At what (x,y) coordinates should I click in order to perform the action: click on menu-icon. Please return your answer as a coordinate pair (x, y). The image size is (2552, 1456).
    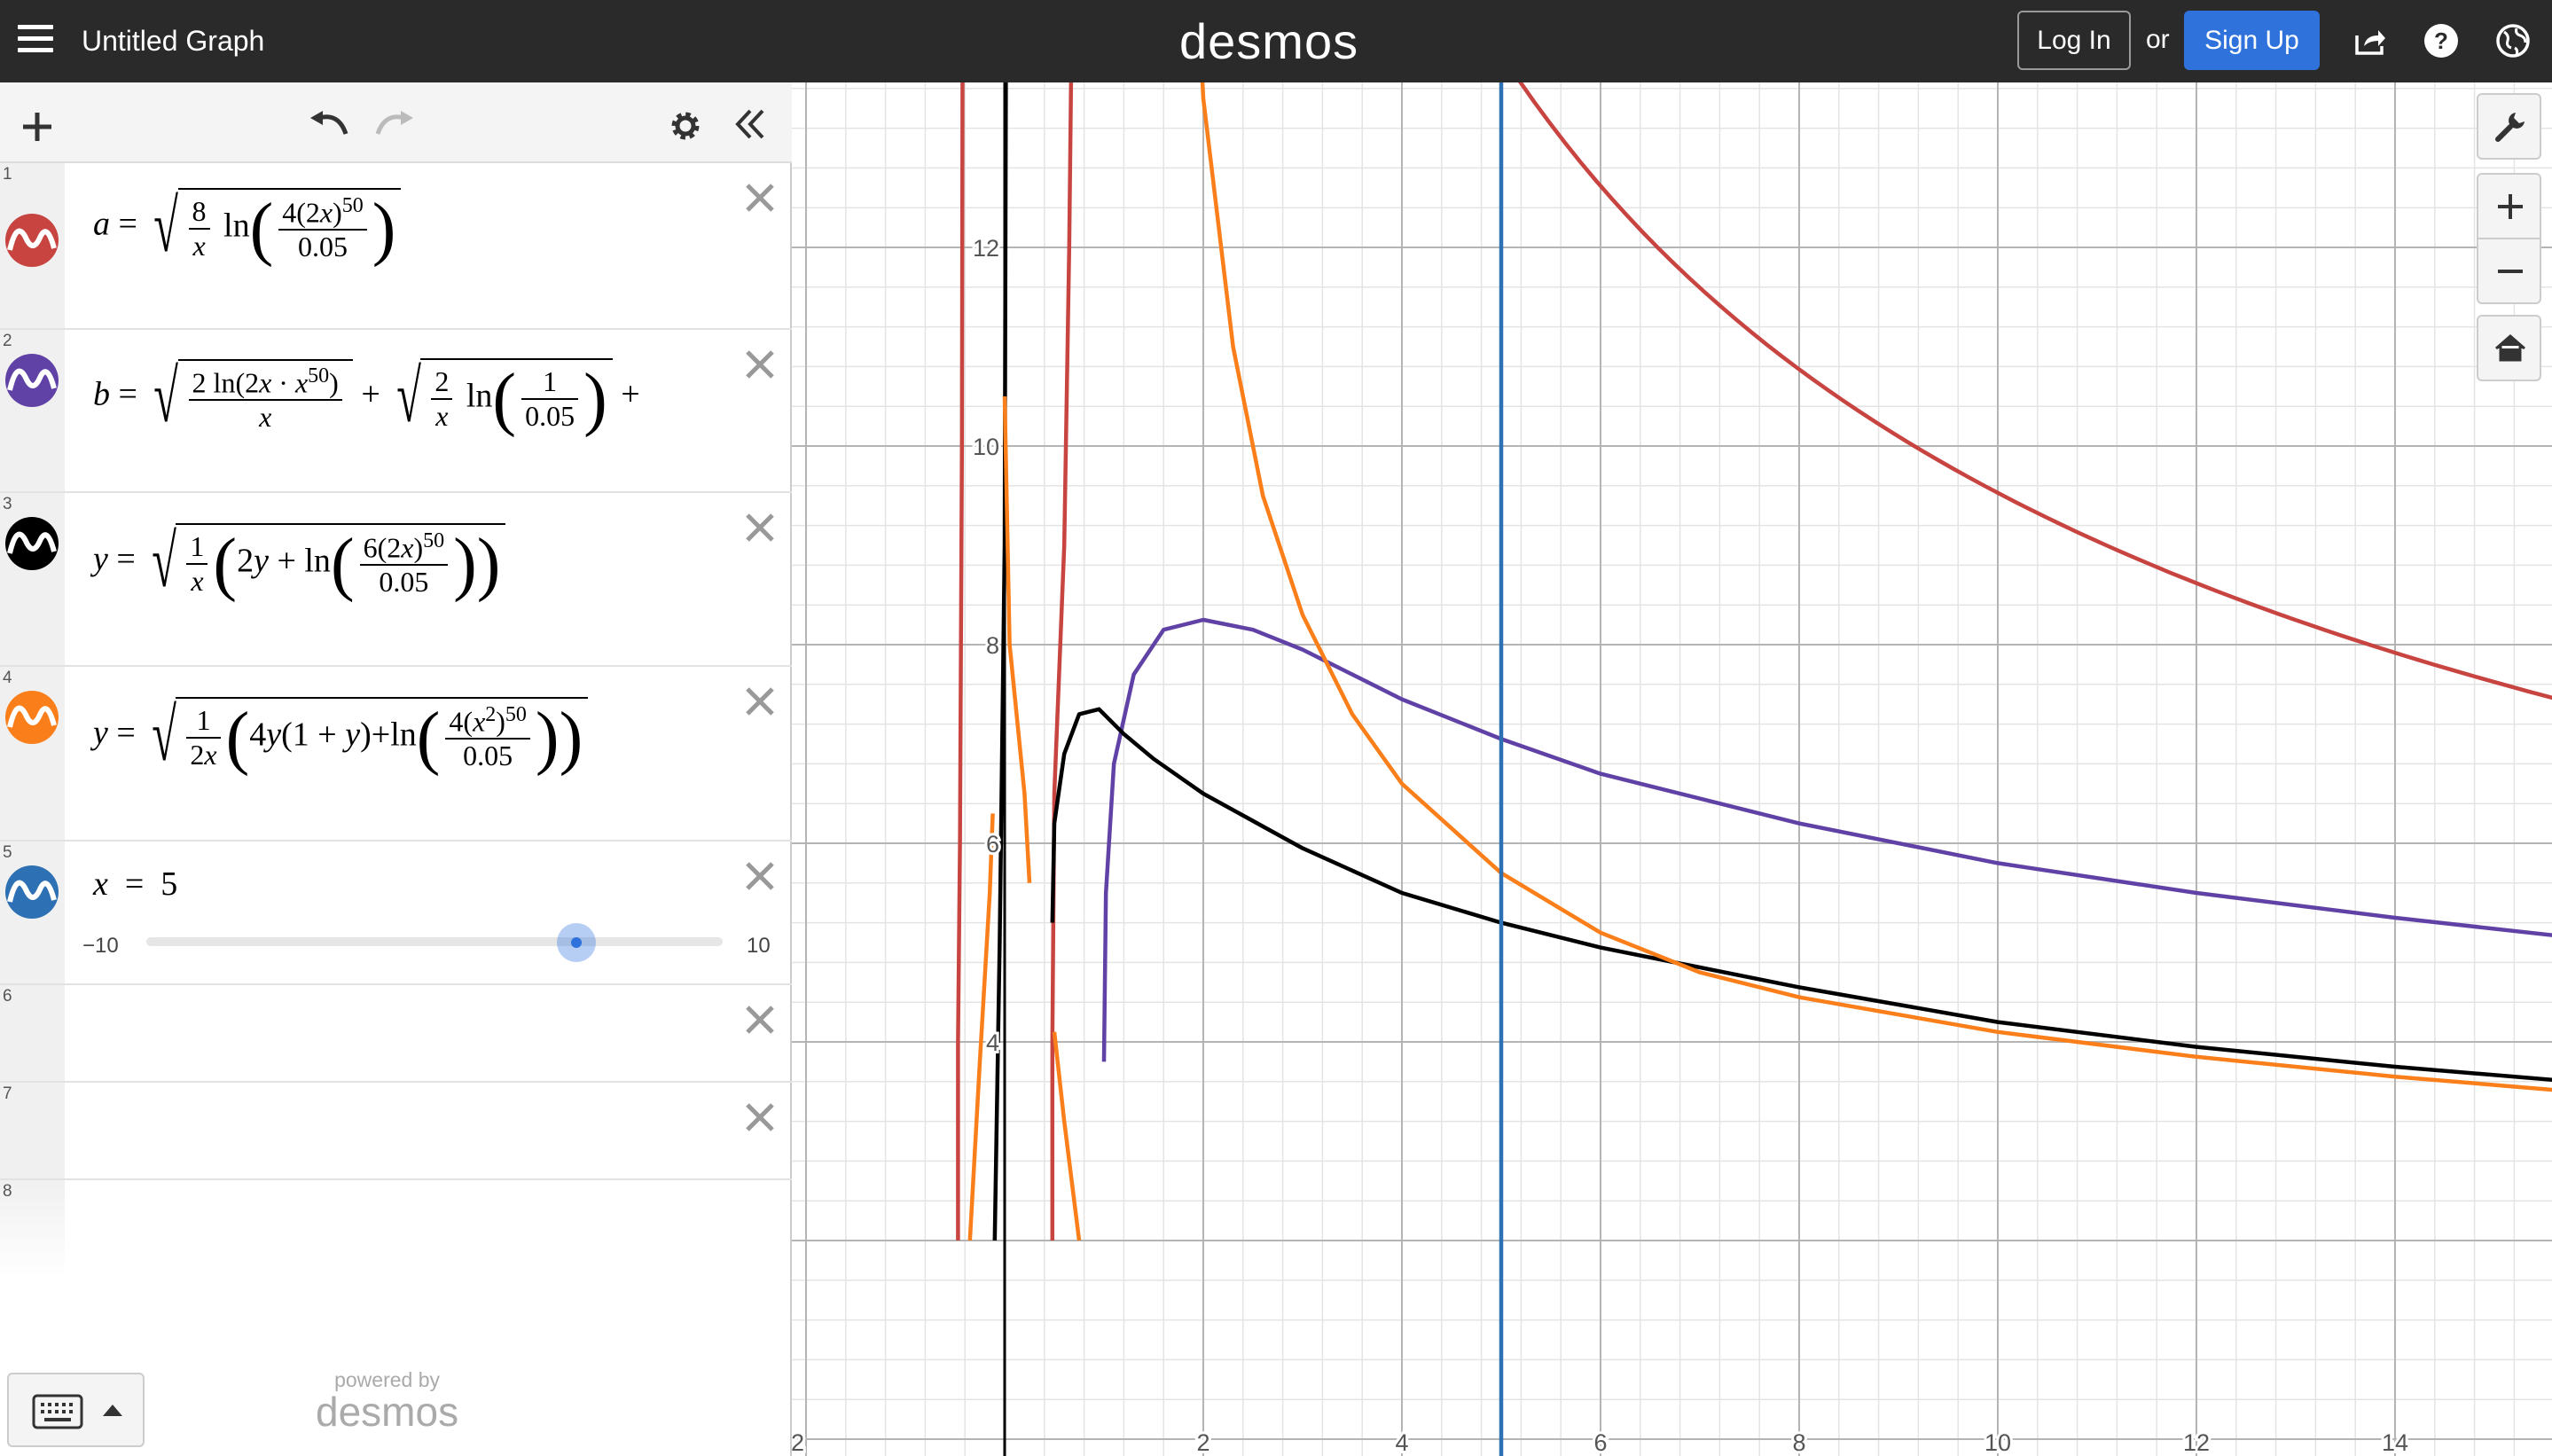
    Looking at the image, I should click on (35, 41).